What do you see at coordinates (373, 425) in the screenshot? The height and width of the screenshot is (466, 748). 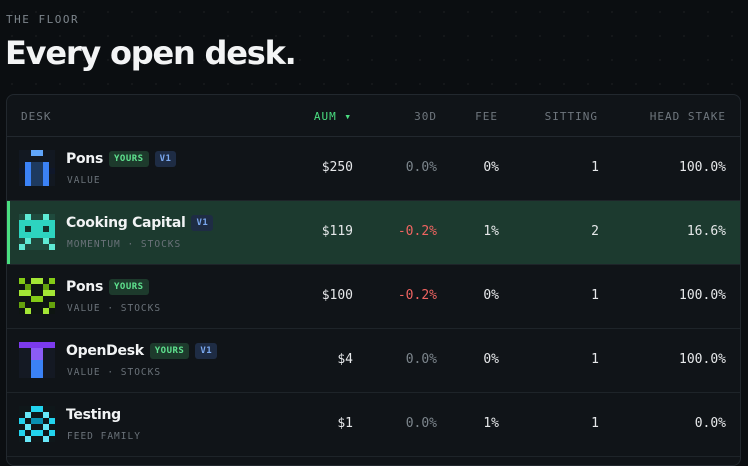 I see `table-row: Testing FEED FAMILY $1 0.0% 1% 1 0.0%` at bounding box center [373, 425].